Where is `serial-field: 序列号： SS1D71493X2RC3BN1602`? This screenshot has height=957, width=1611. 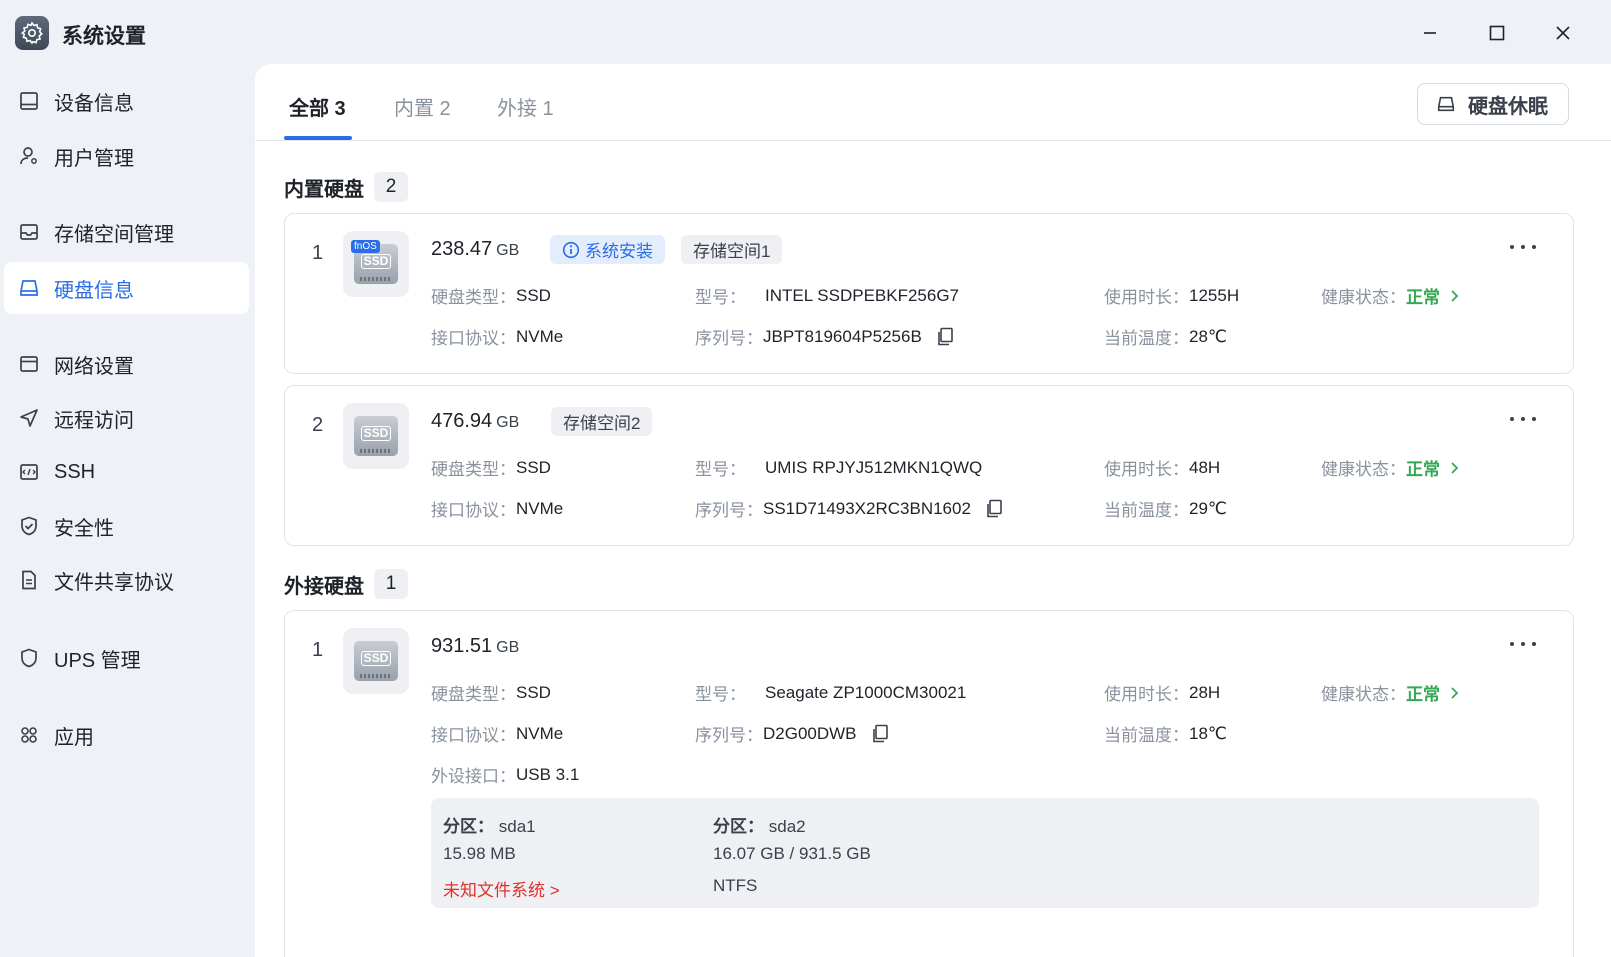
serial-field: 序列号： SS1D71493X2RC3BN1602 is located at coordinates (849, 508).